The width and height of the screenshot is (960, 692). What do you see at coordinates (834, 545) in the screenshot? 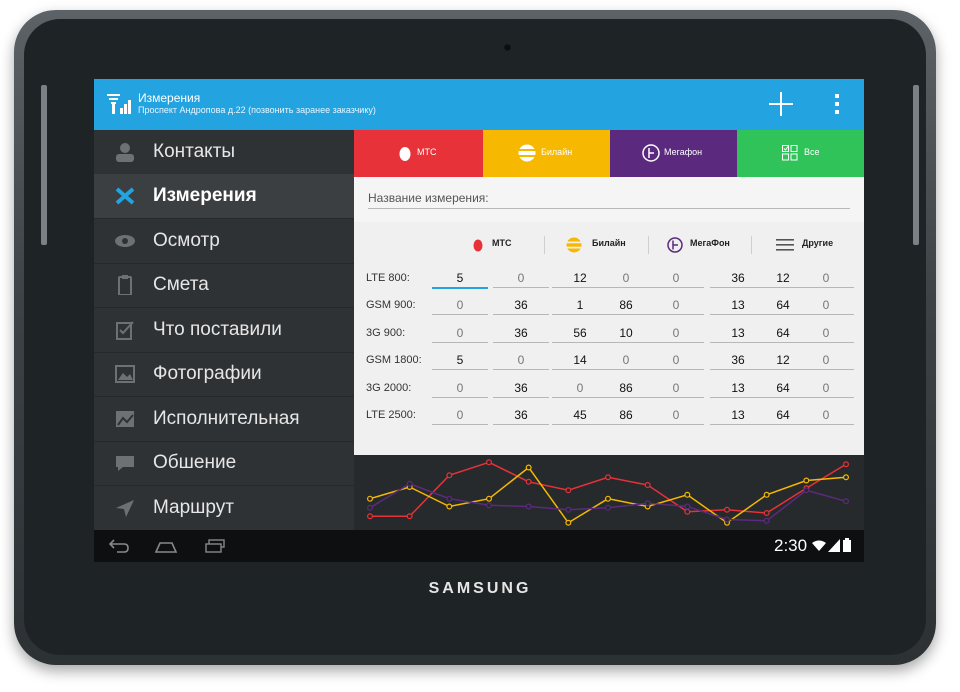
I see `signal-icon` at bounding box center [834, 545].